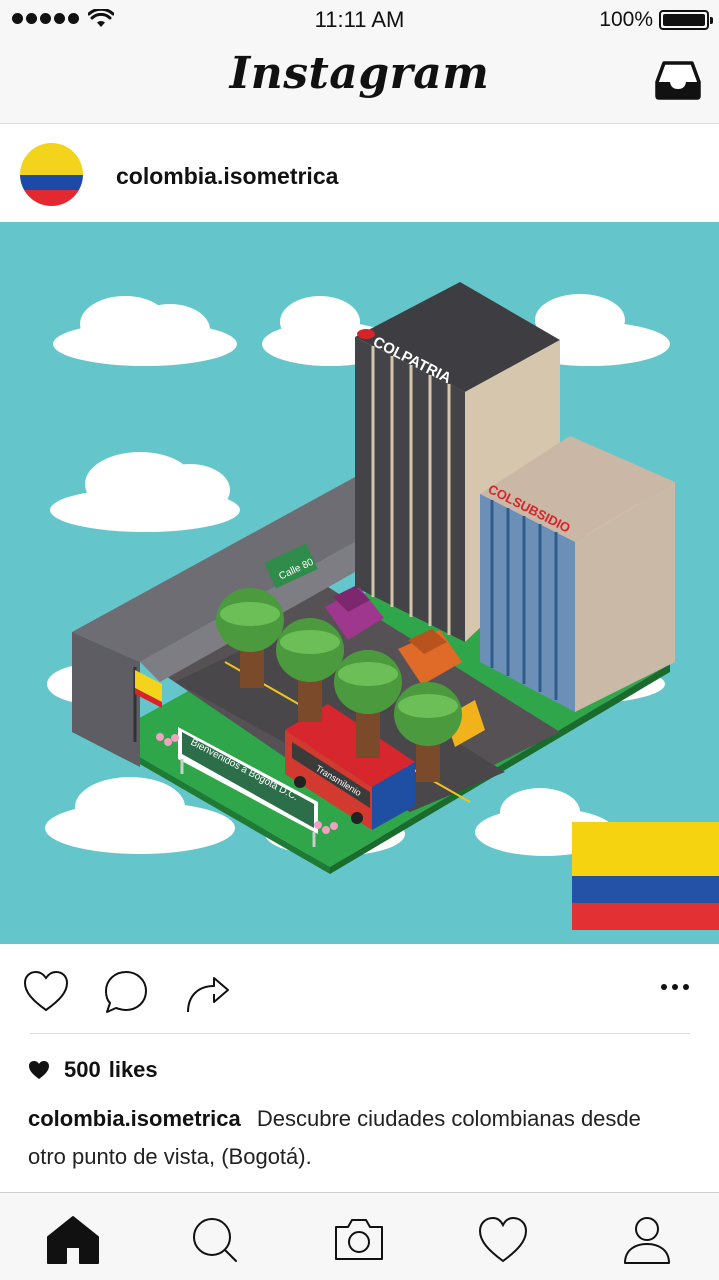 This screenshot has height=1280, width=719. I want to click on colombia-flag, so click(645, 876).